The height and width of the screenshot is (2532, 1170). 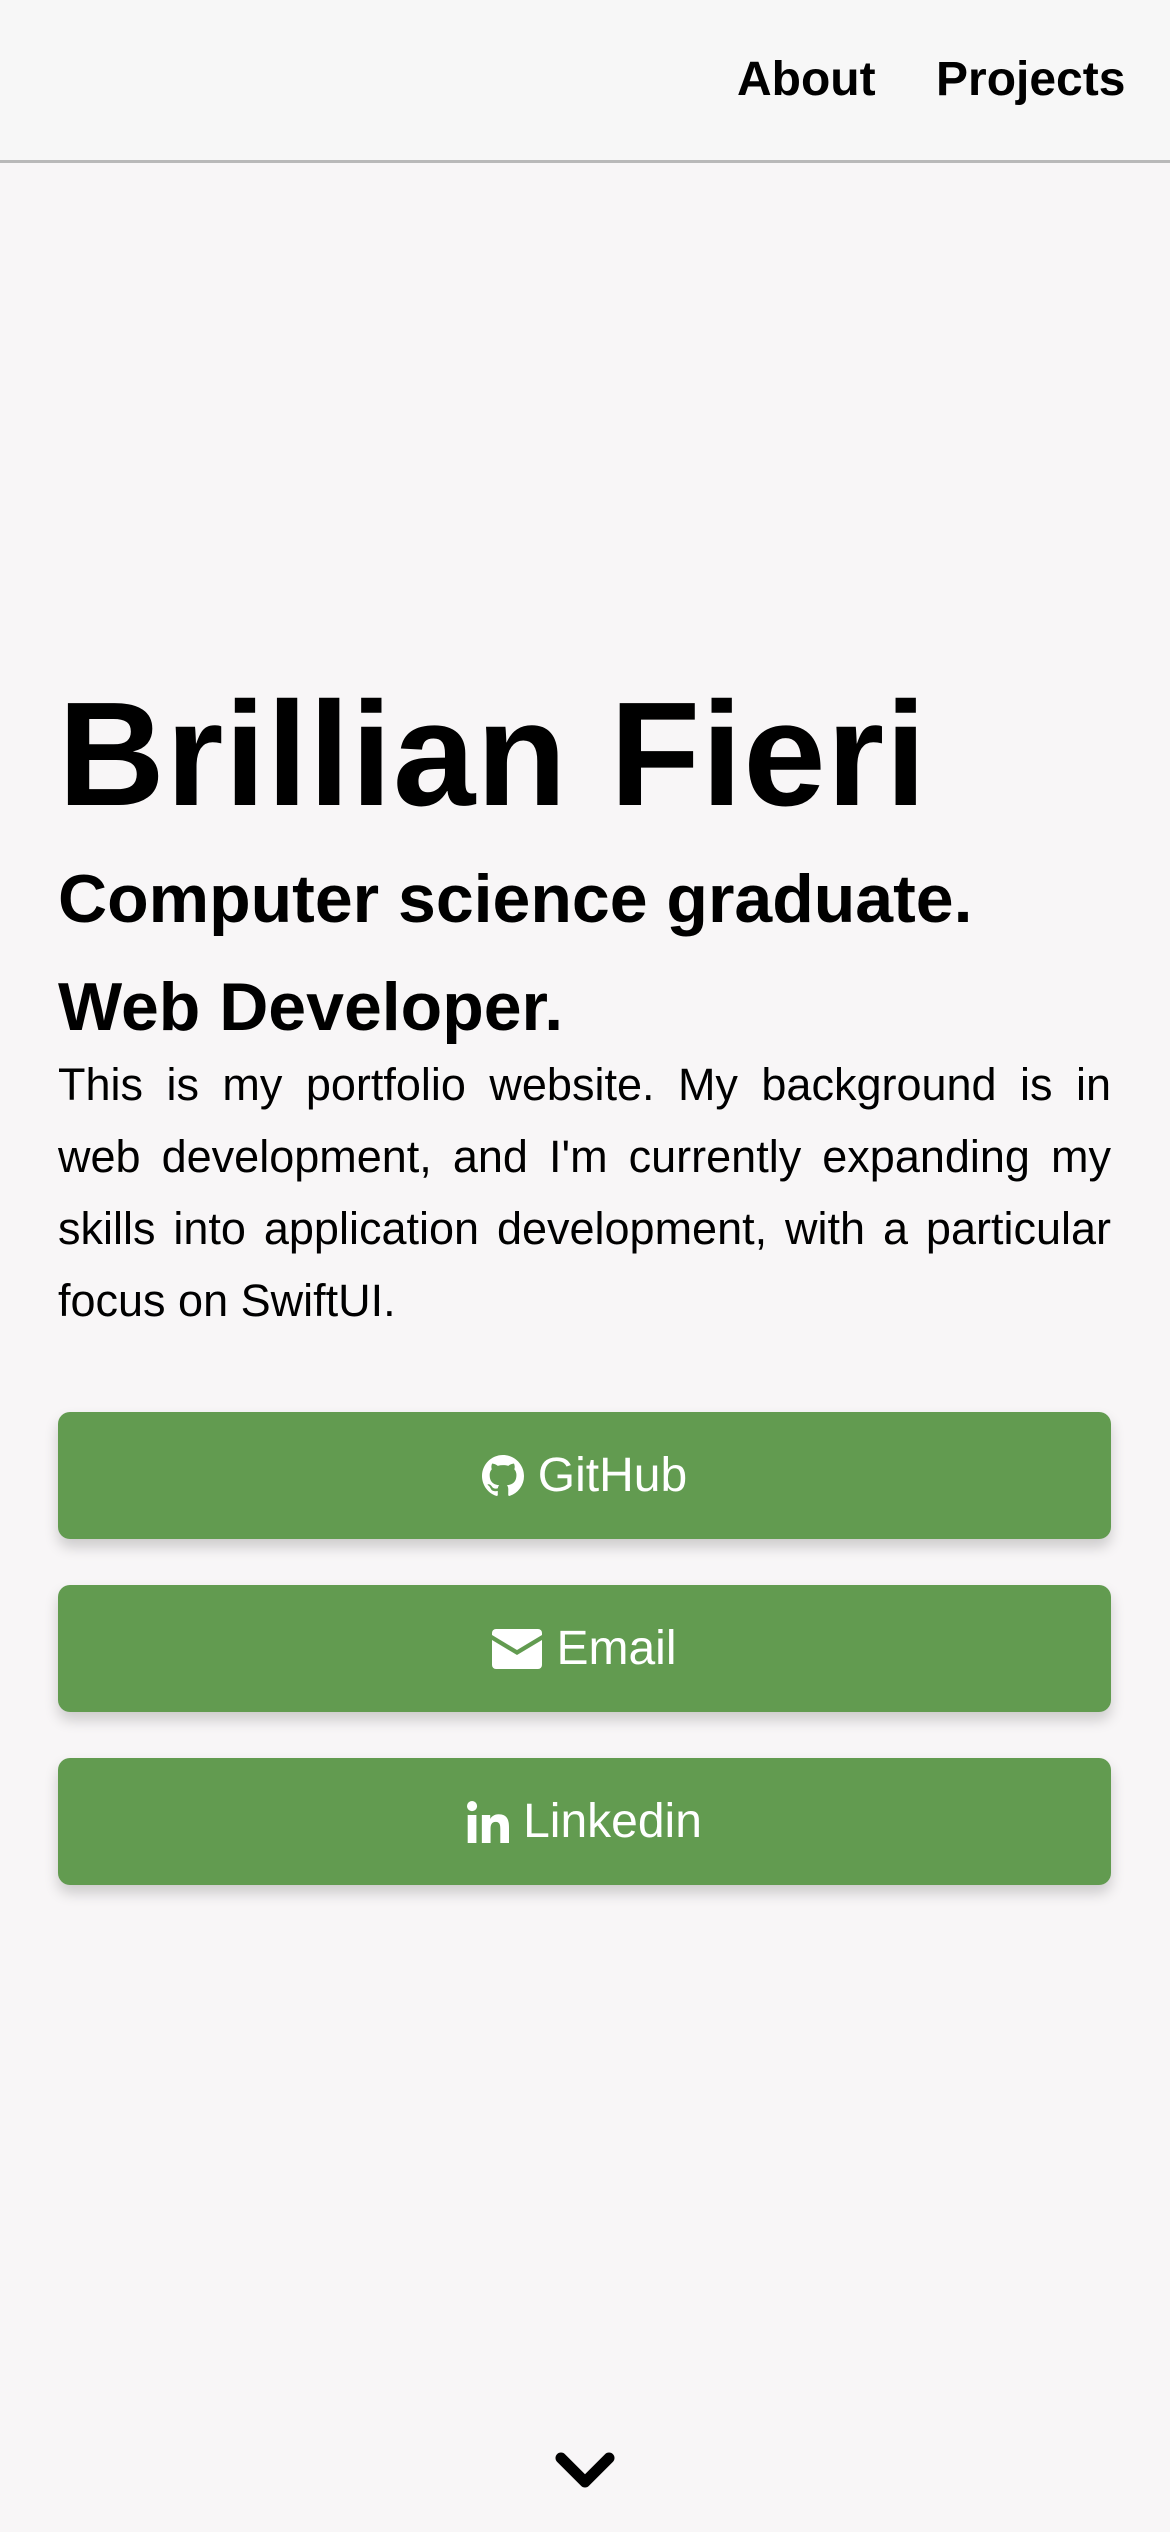 I want to click on linkedin-button: Linkedin, so click(x=584, y=1821).